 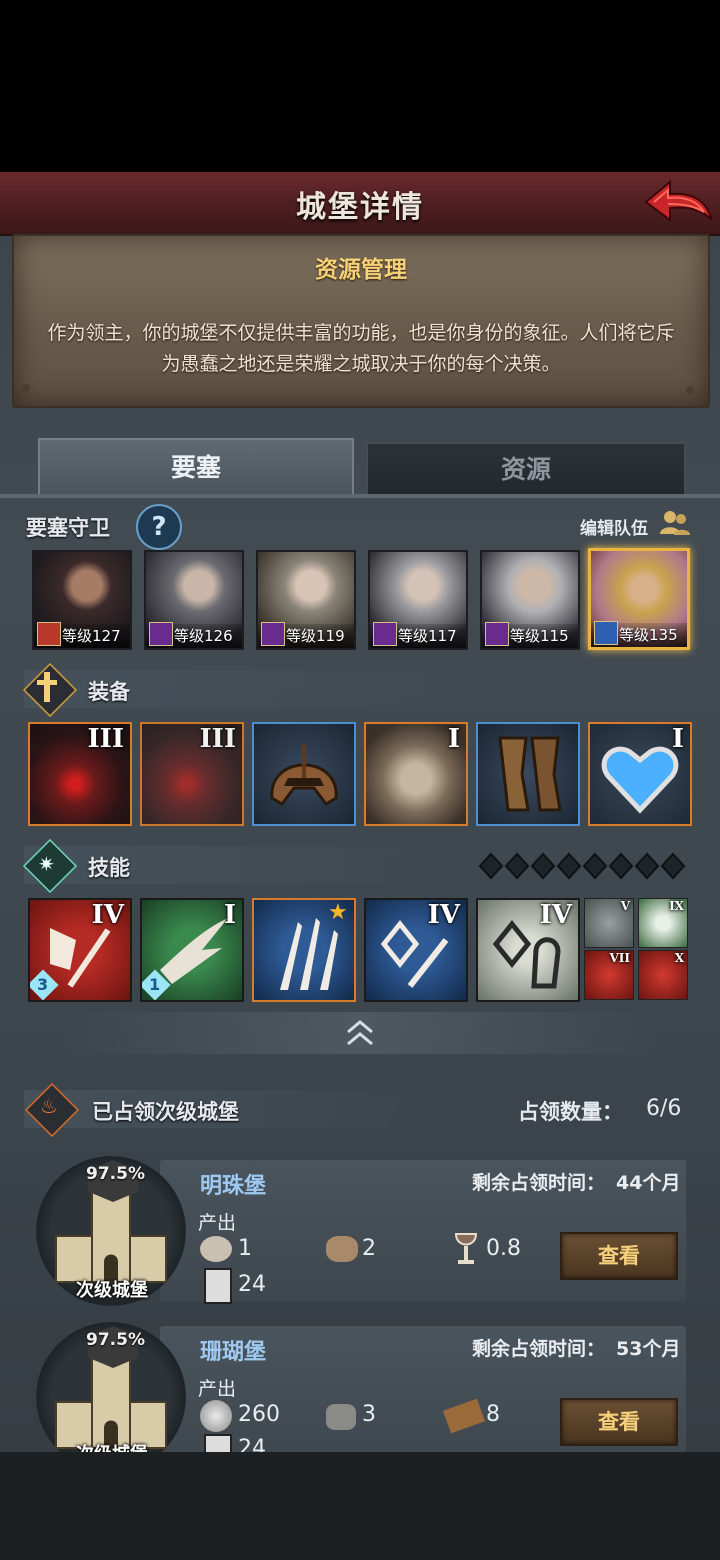 What do you see at coordinates (165, 1112) in the screenshot?
I see `subcastle-label: 已占领次级城堡` at bounding box center [165, 1112].